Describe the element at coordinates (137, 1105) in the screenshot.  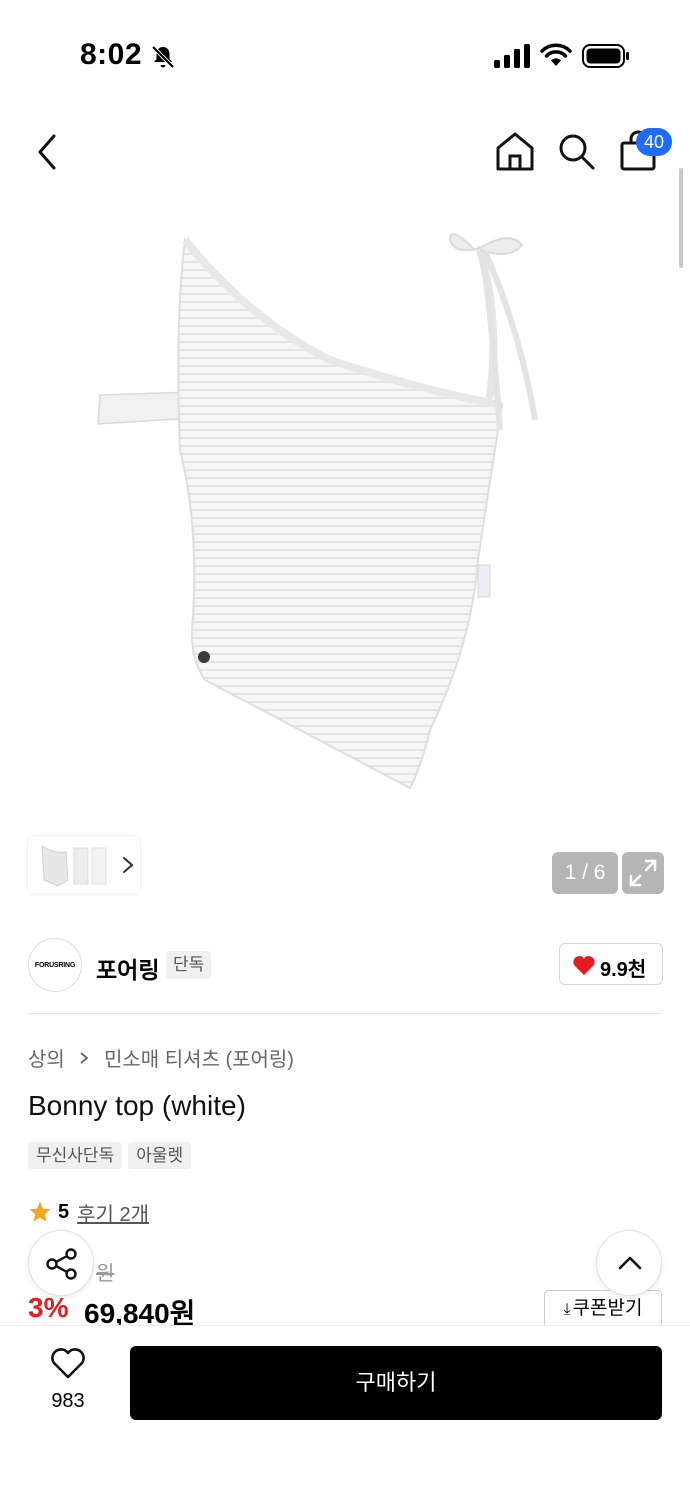
I see `product-title: Bonny top (white)` at that location.